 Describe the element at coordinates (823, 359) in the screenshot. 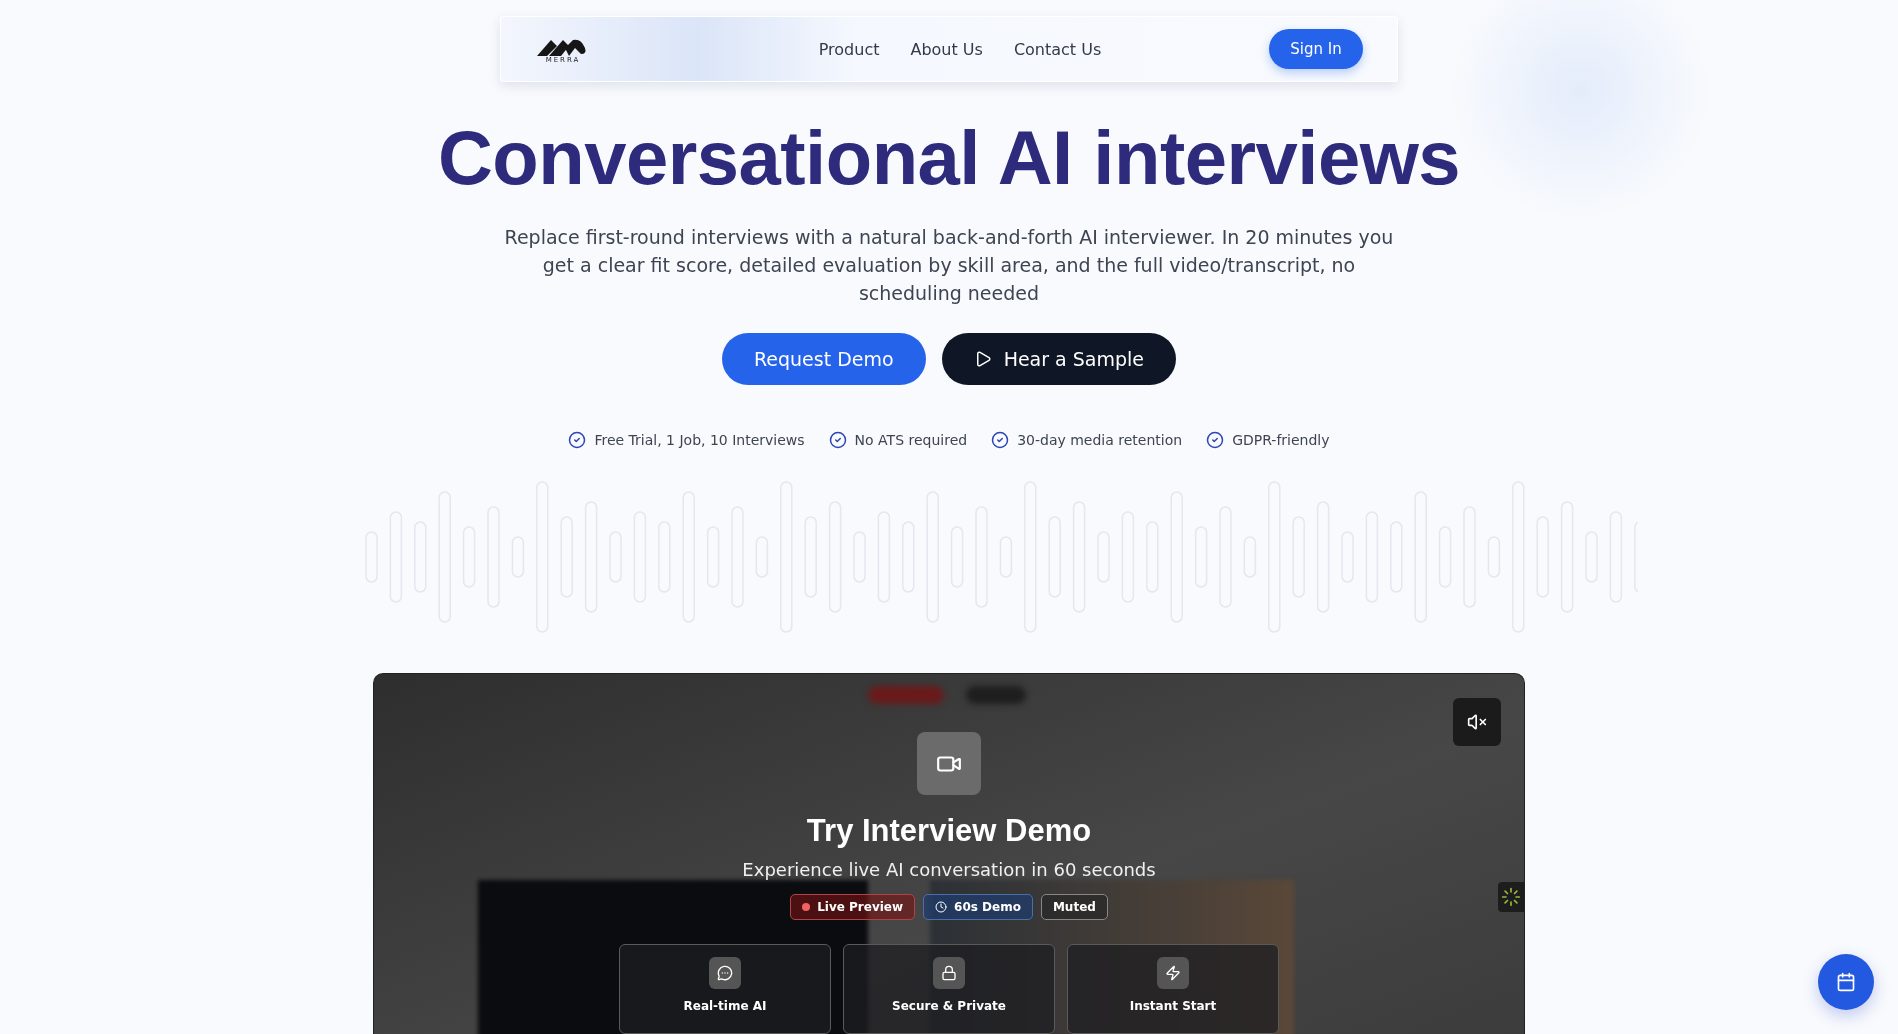

I see `request-demo-button: Request Demo` at that location.